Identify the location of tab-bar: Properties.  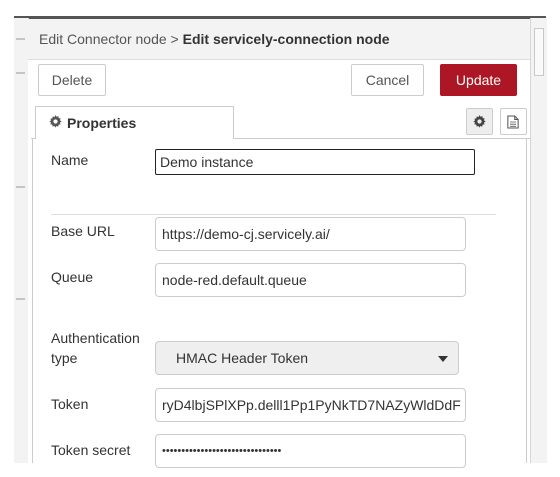
(280, 122).